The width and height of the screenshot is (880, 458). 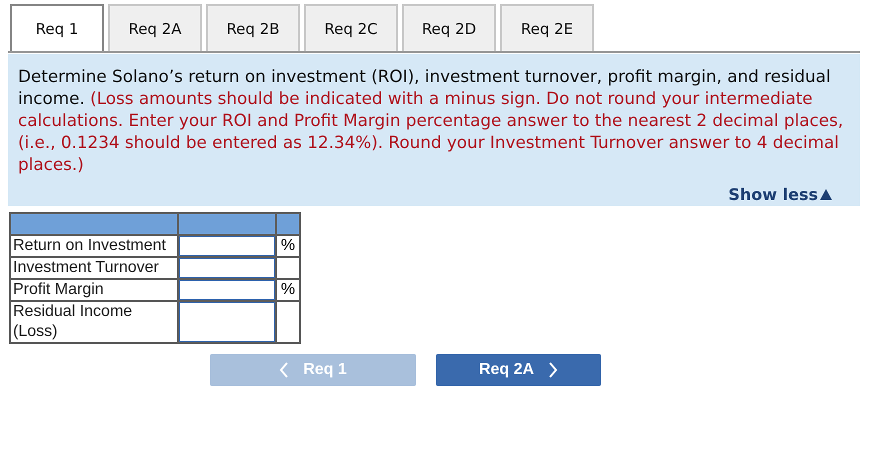 I want to click on tab: Req 1, so click(x=57, y=27).